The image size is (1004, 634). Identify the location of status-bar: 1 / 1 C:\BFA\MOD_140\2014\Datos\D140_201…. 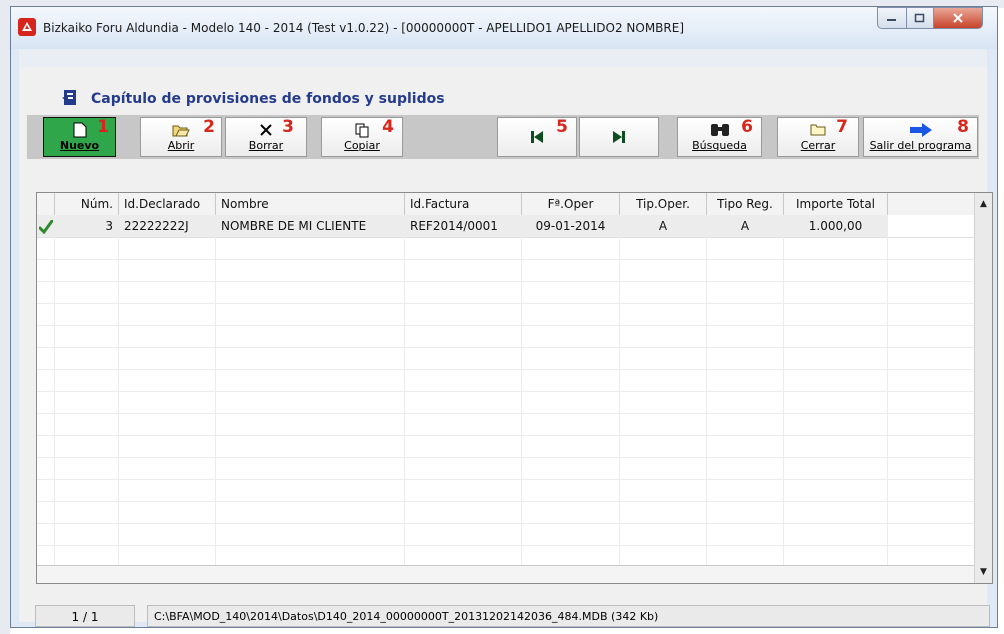
(512, 616).